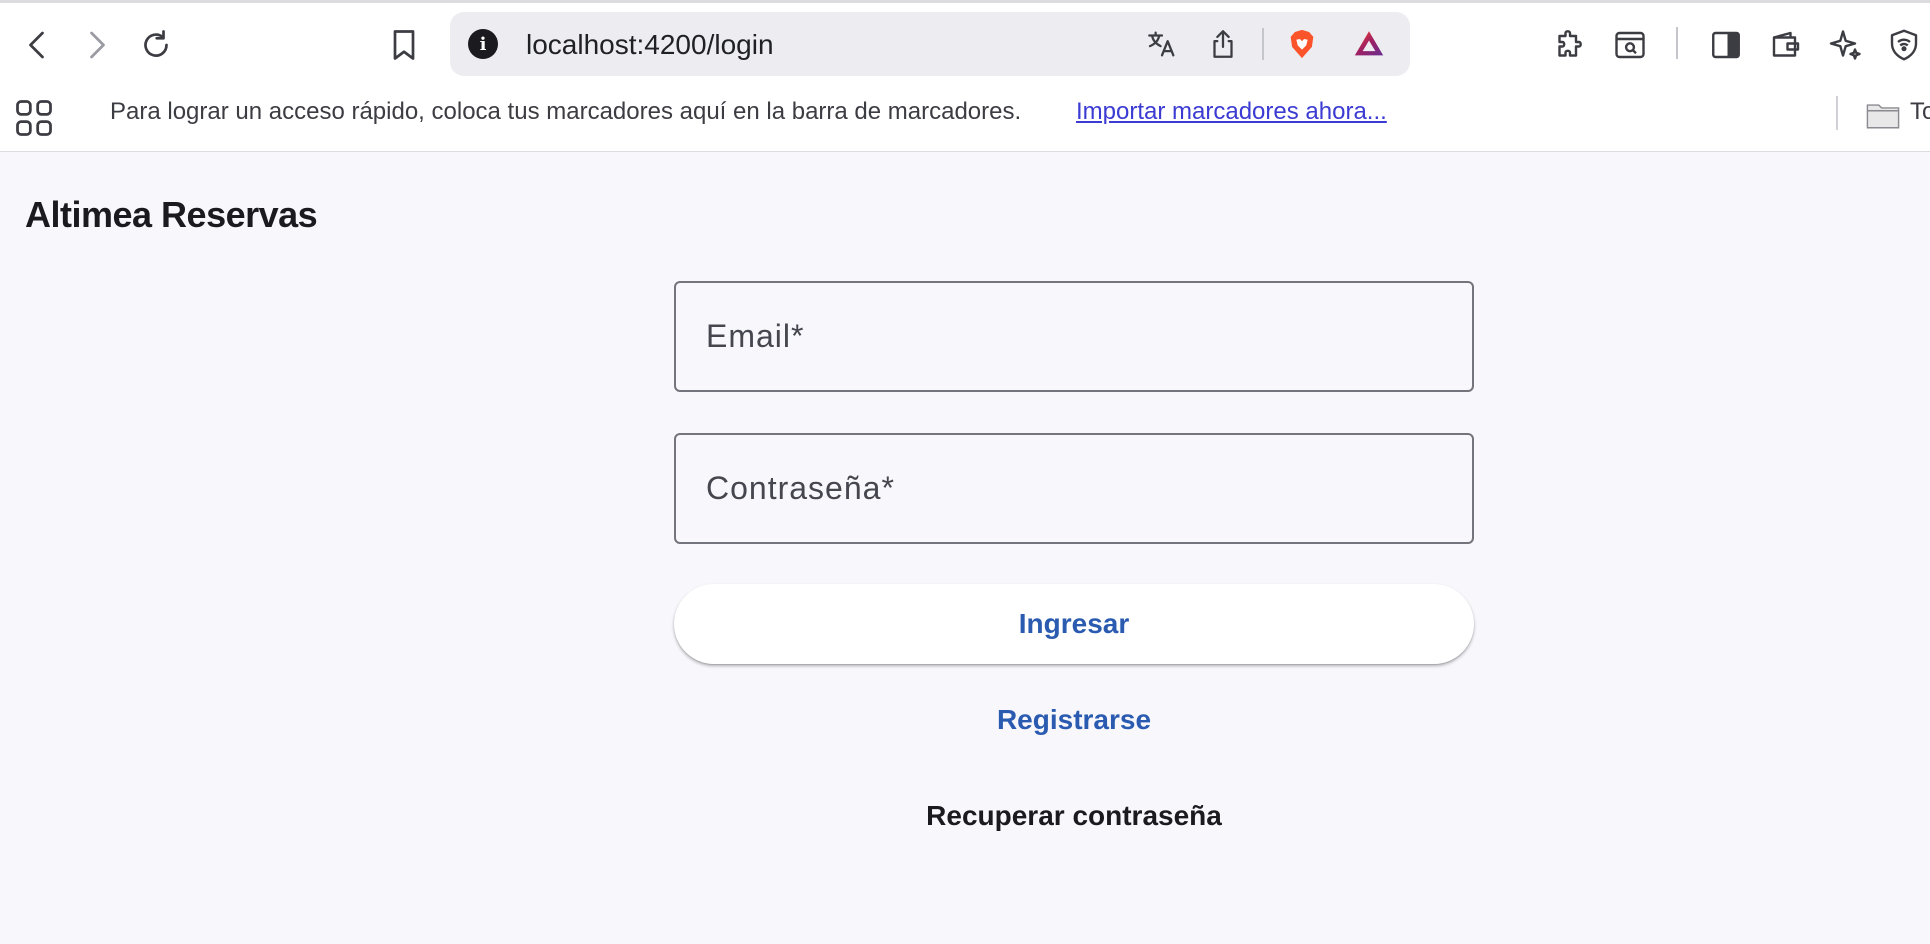 Image resolution: width=1930 pixels, height=944 pixels. I want to click on password-input, so click(1074, 488).